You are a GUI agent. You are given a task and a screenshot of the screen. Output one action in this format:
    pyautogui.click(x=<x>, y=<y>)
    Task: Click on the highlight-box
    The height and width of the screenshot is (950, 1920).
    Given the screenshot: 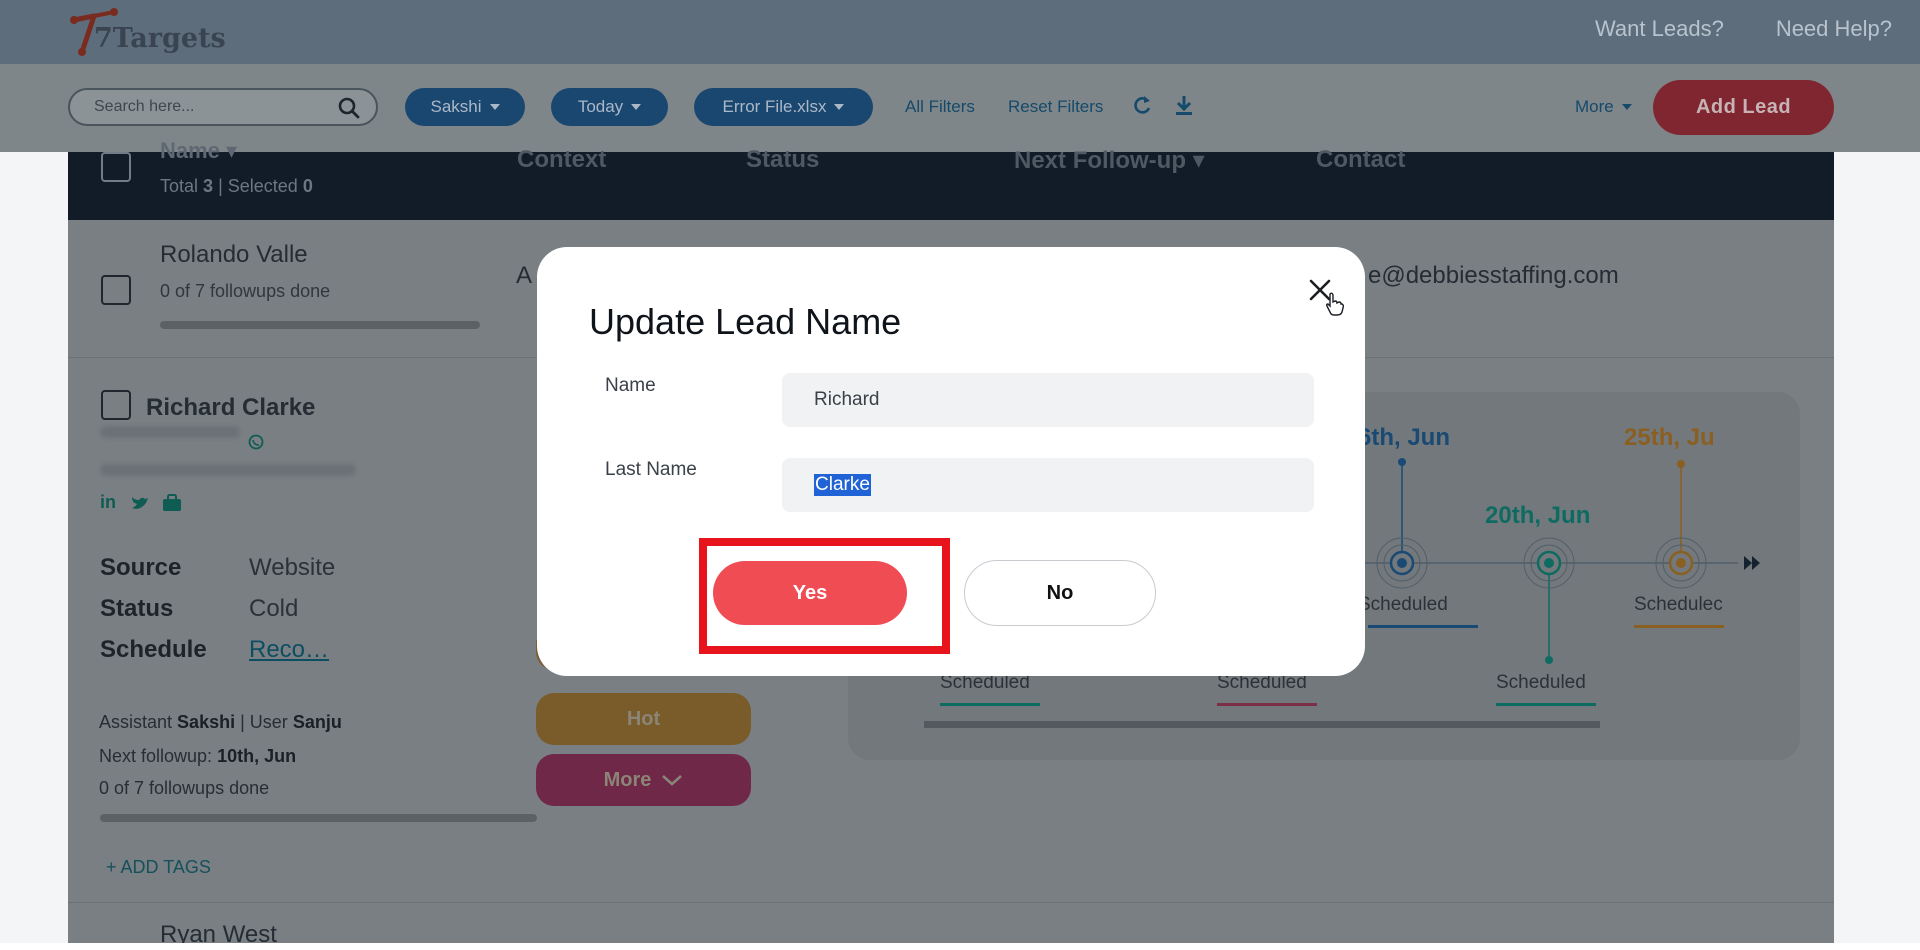 What is the action you would take?
    pyautogui.click(x=824, y=596)
    